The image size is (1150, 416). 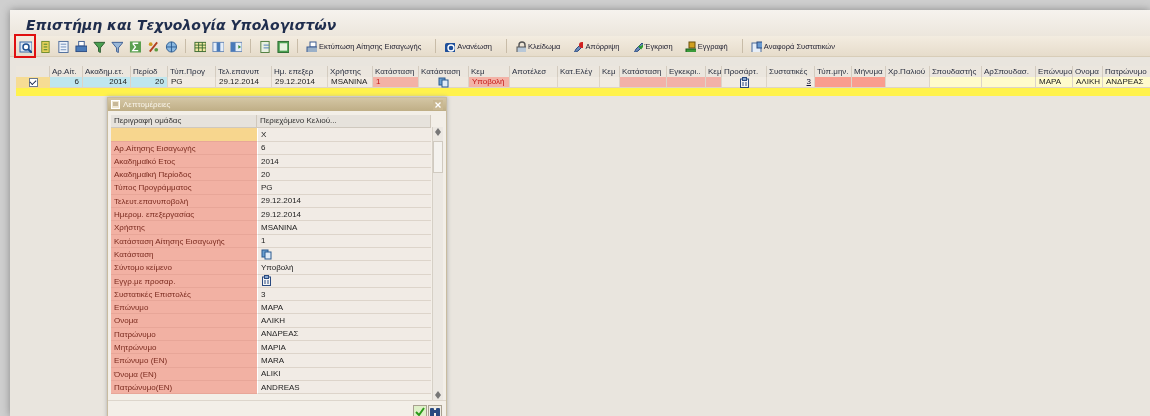 What do you see at coordinates (153, 46) in the screenshot?
I see `percent-icon` at bounding box center [153, 46].